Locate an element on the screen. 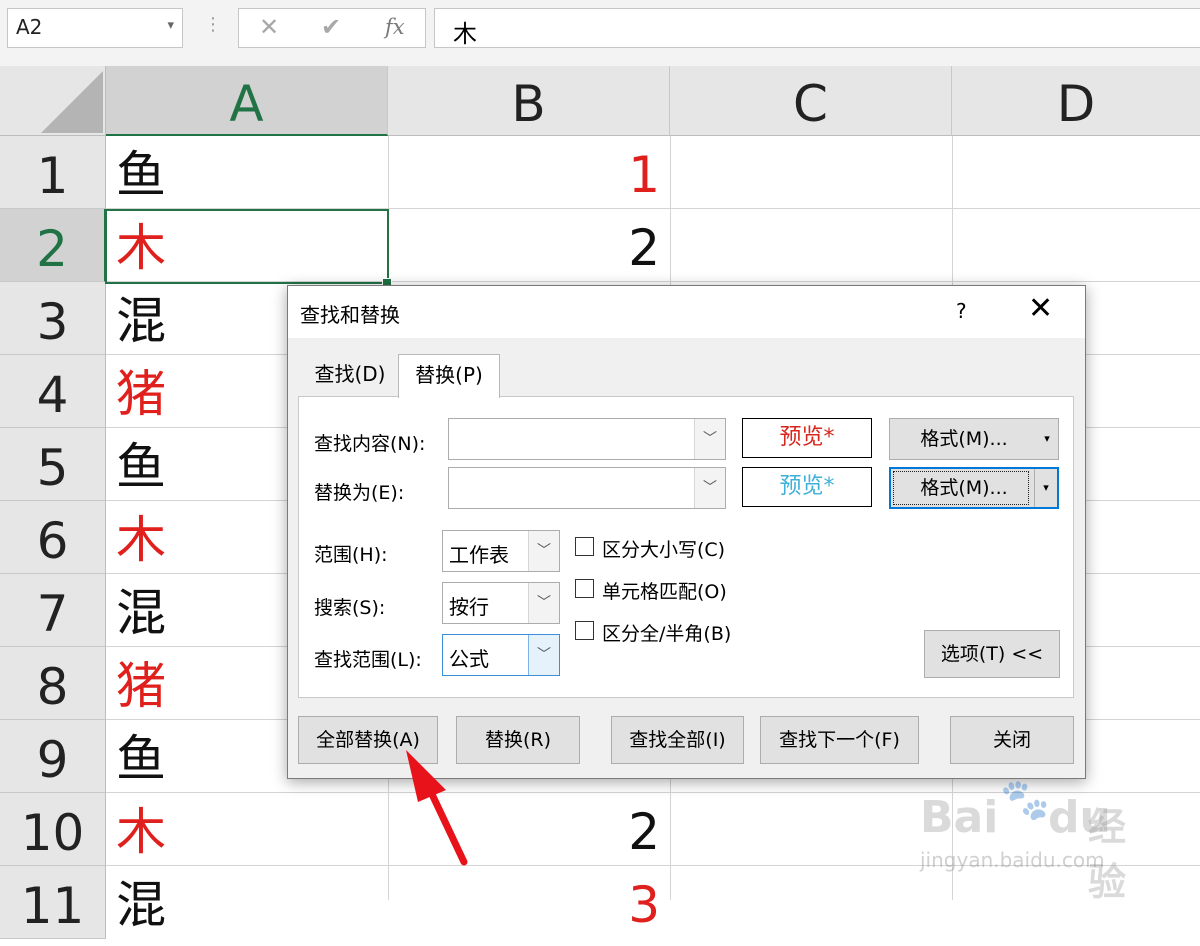 This screenshot has width=1200, height=946. paw-icon: 🐾 is located at coordinates (1025, 800).